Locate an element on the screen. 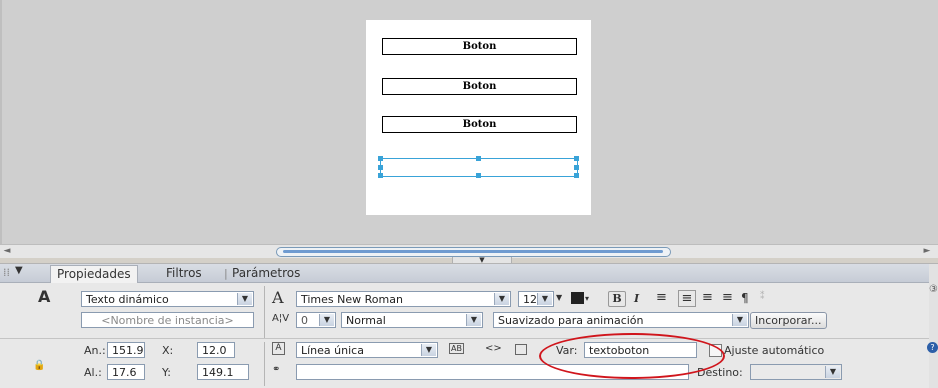  stage-button-2: Boton is located at coordinates (479, 86).